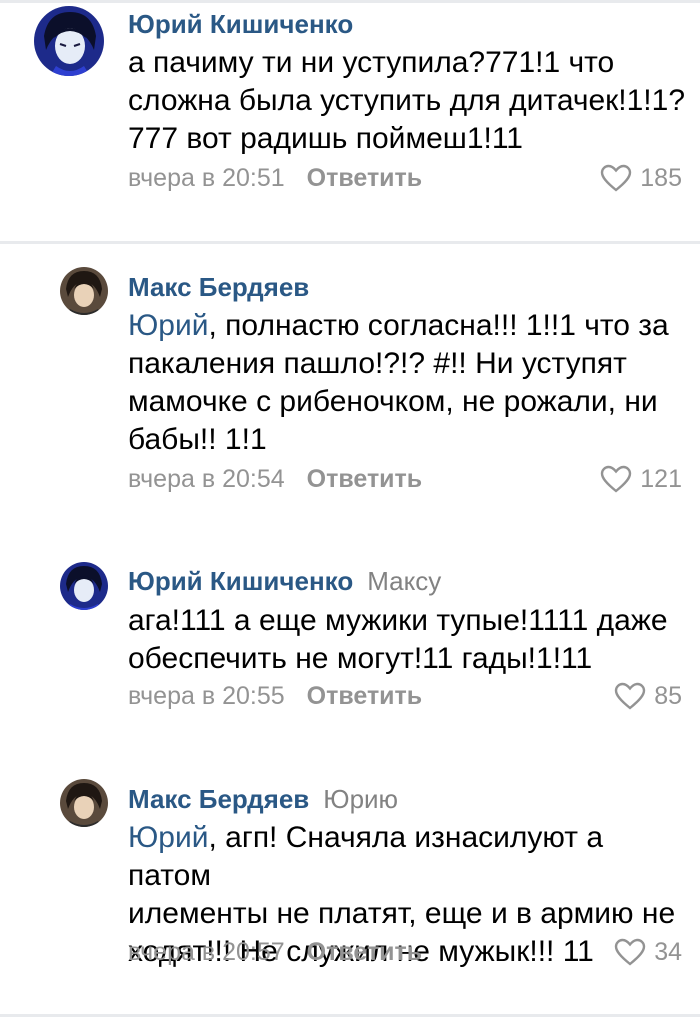 This screenshot has width=700, height=1020. I want to click on like-button: 185, so click(641, 178).